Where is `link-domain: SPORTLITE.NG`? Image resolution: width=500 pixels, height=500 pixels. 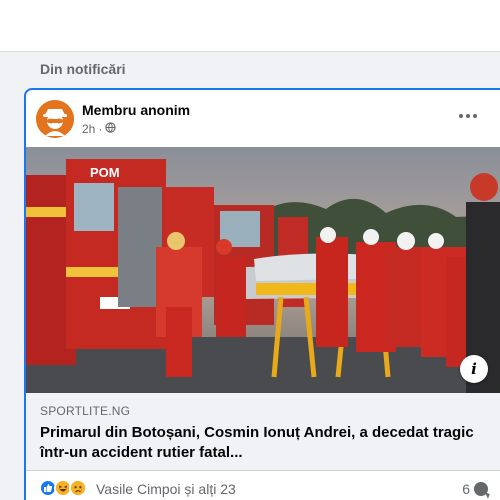
link-domain: SPORTLITE.NG is located at coordinates (85, 411).